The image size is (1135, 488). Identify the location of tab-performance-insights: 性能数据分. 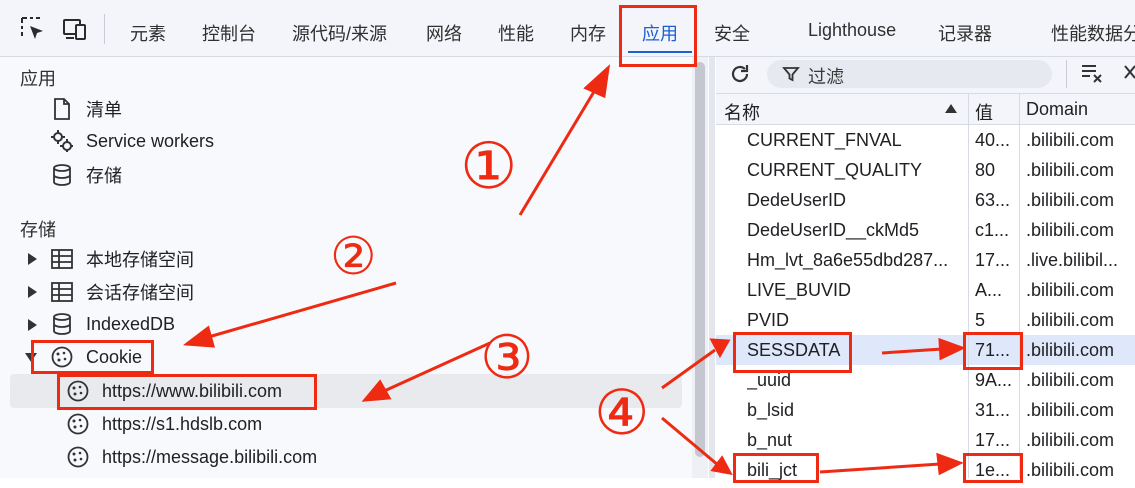
(1093, 33).